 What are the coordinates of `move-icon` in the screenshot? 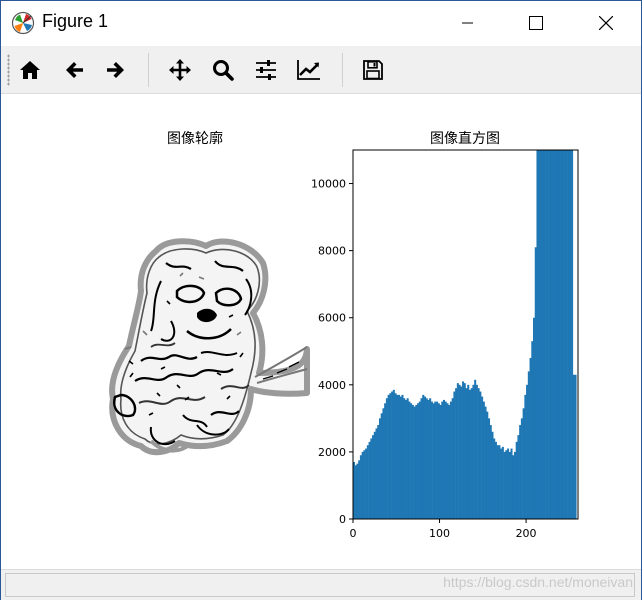 It's located at (180, 70).